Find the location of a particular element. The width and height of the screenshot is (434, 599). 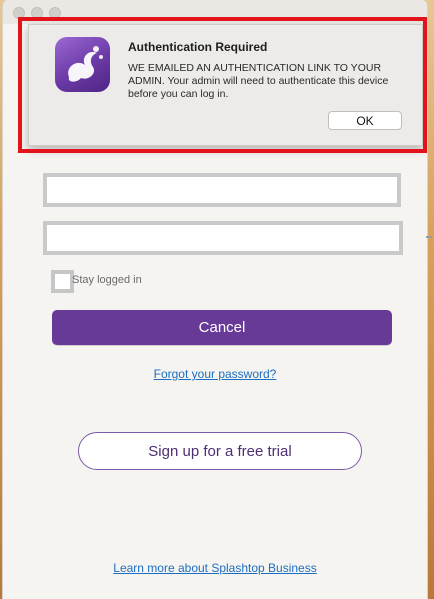

minimize-window-button is located at coordinates (37, 13).